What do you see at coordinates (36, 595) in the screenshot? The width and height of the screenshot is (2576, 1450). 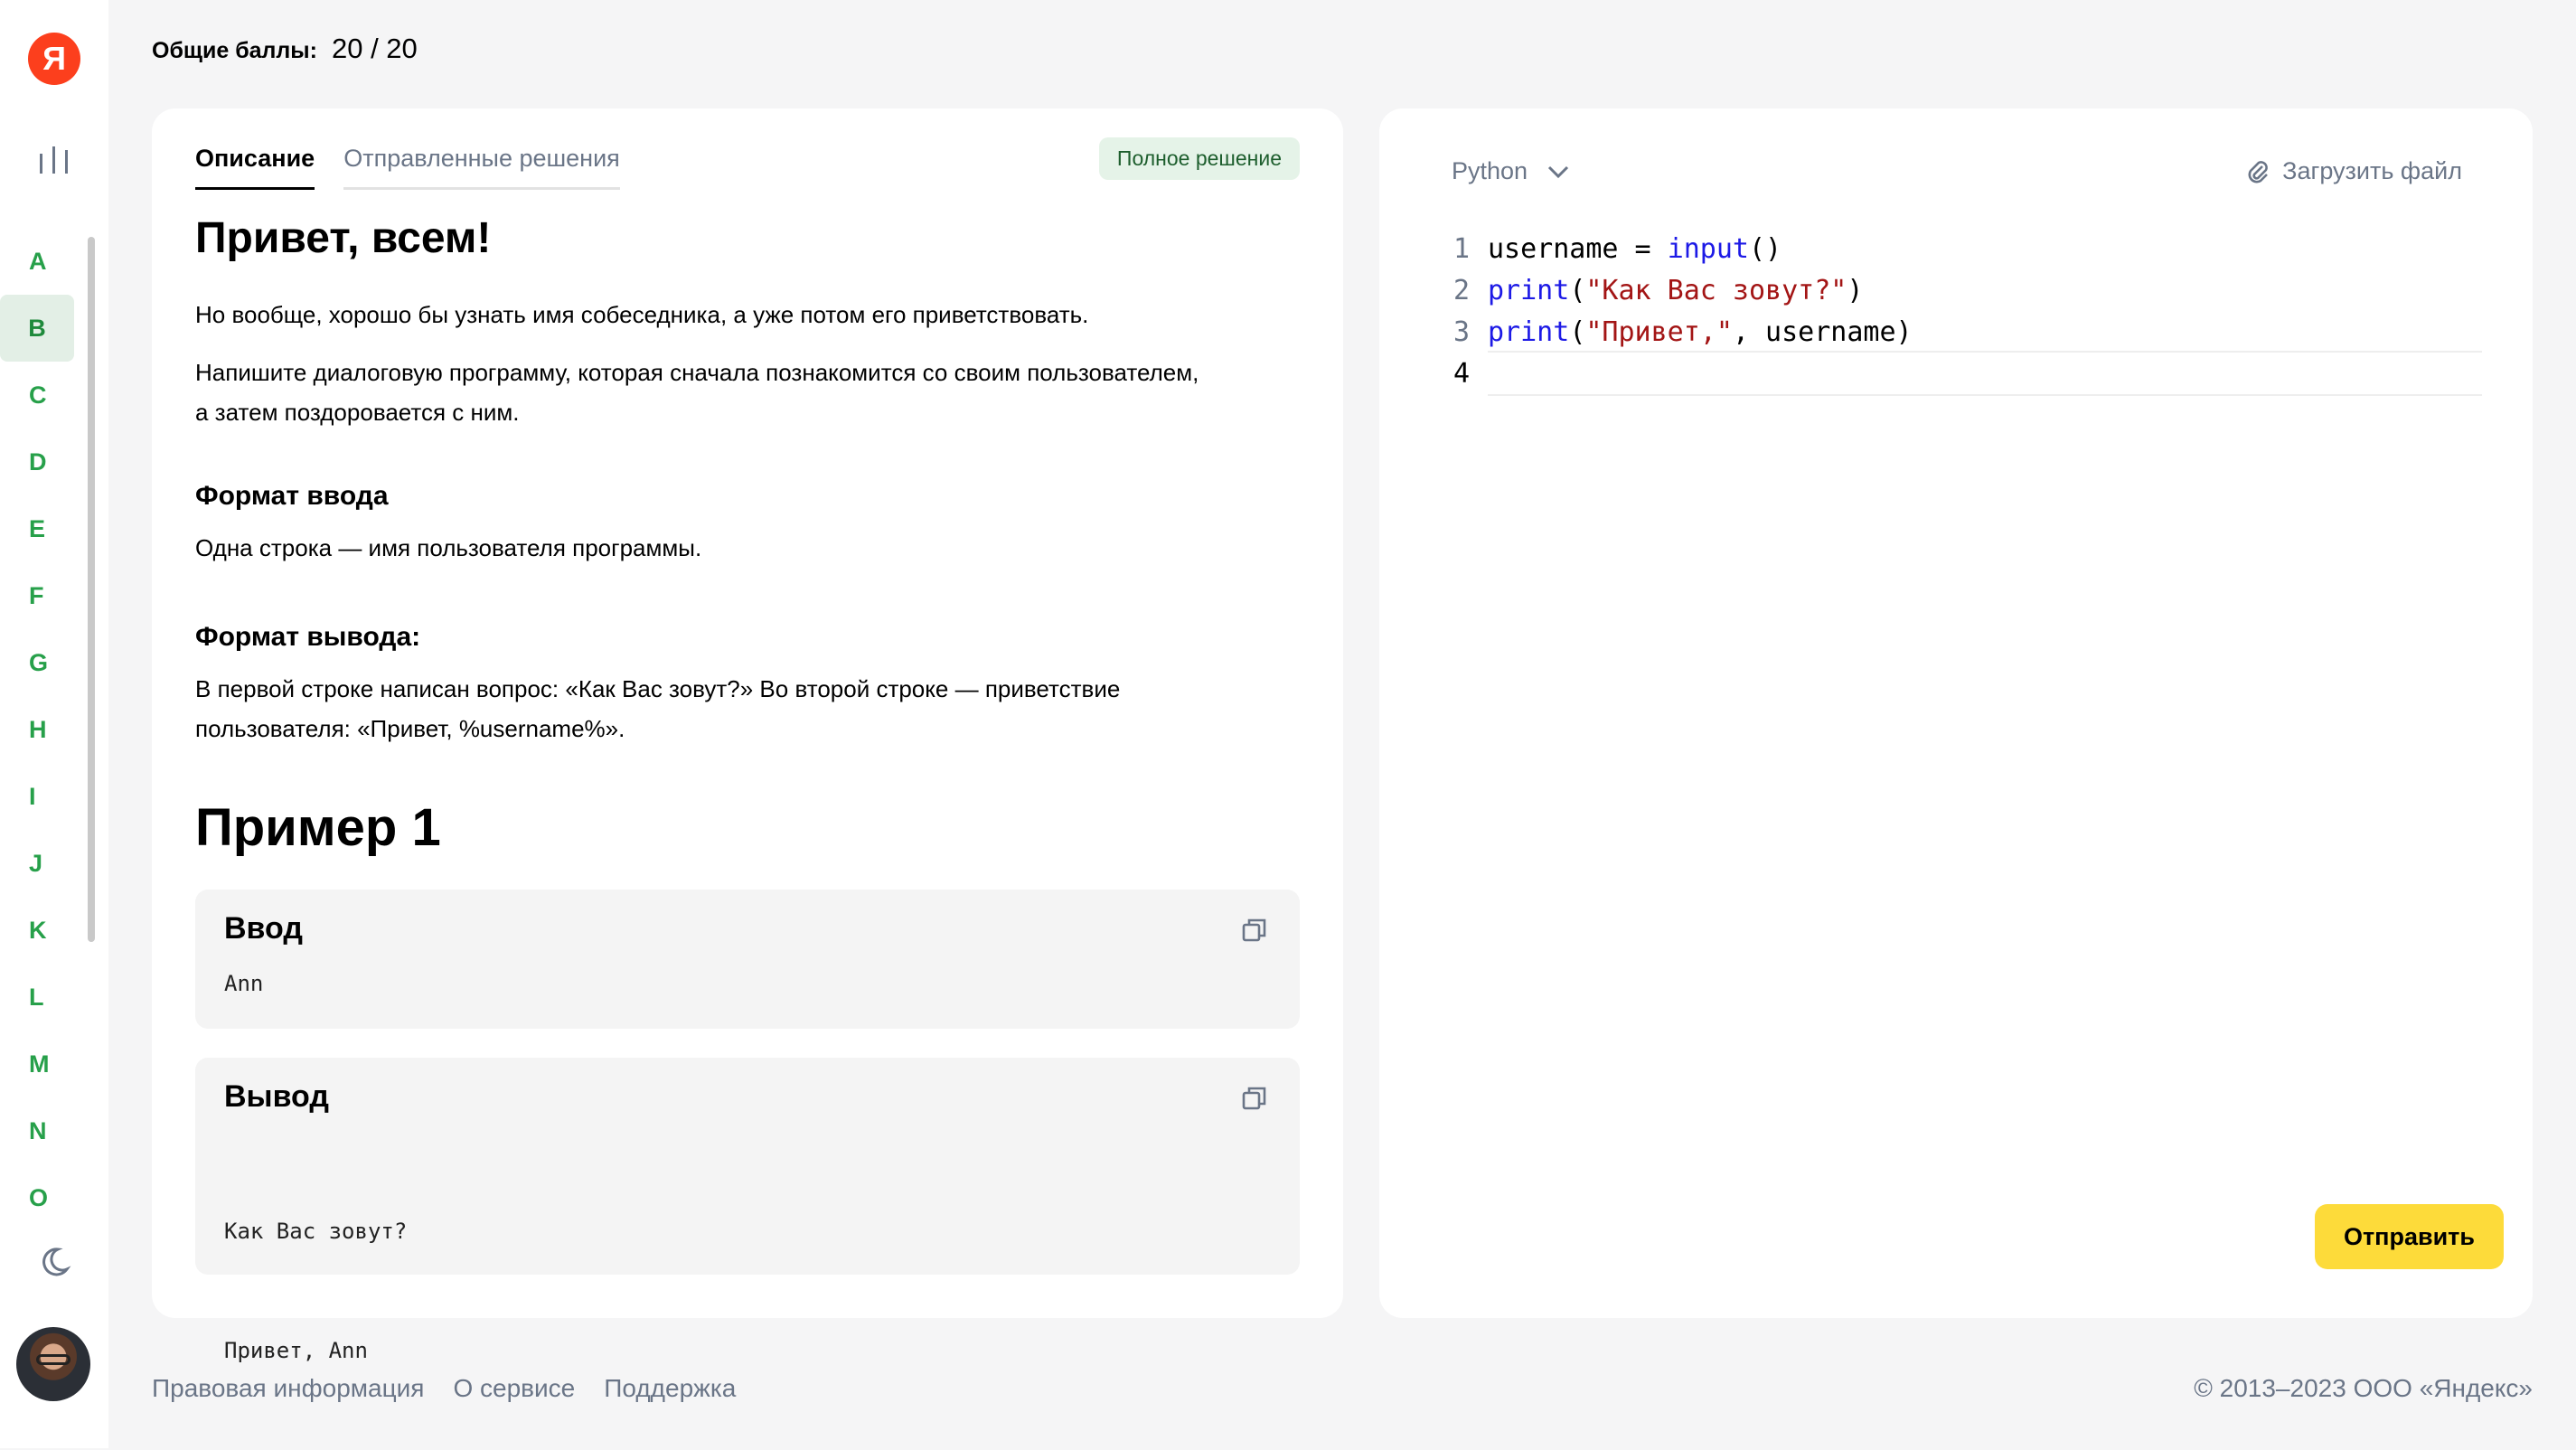 I see `problem-letter: F` at bounding box center [36, 595].